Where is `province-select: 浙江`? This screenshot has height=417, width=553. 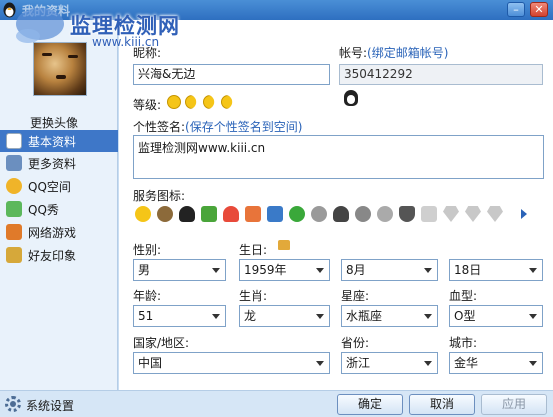 province-select: 浙江 is located at coordinates (389, 363).